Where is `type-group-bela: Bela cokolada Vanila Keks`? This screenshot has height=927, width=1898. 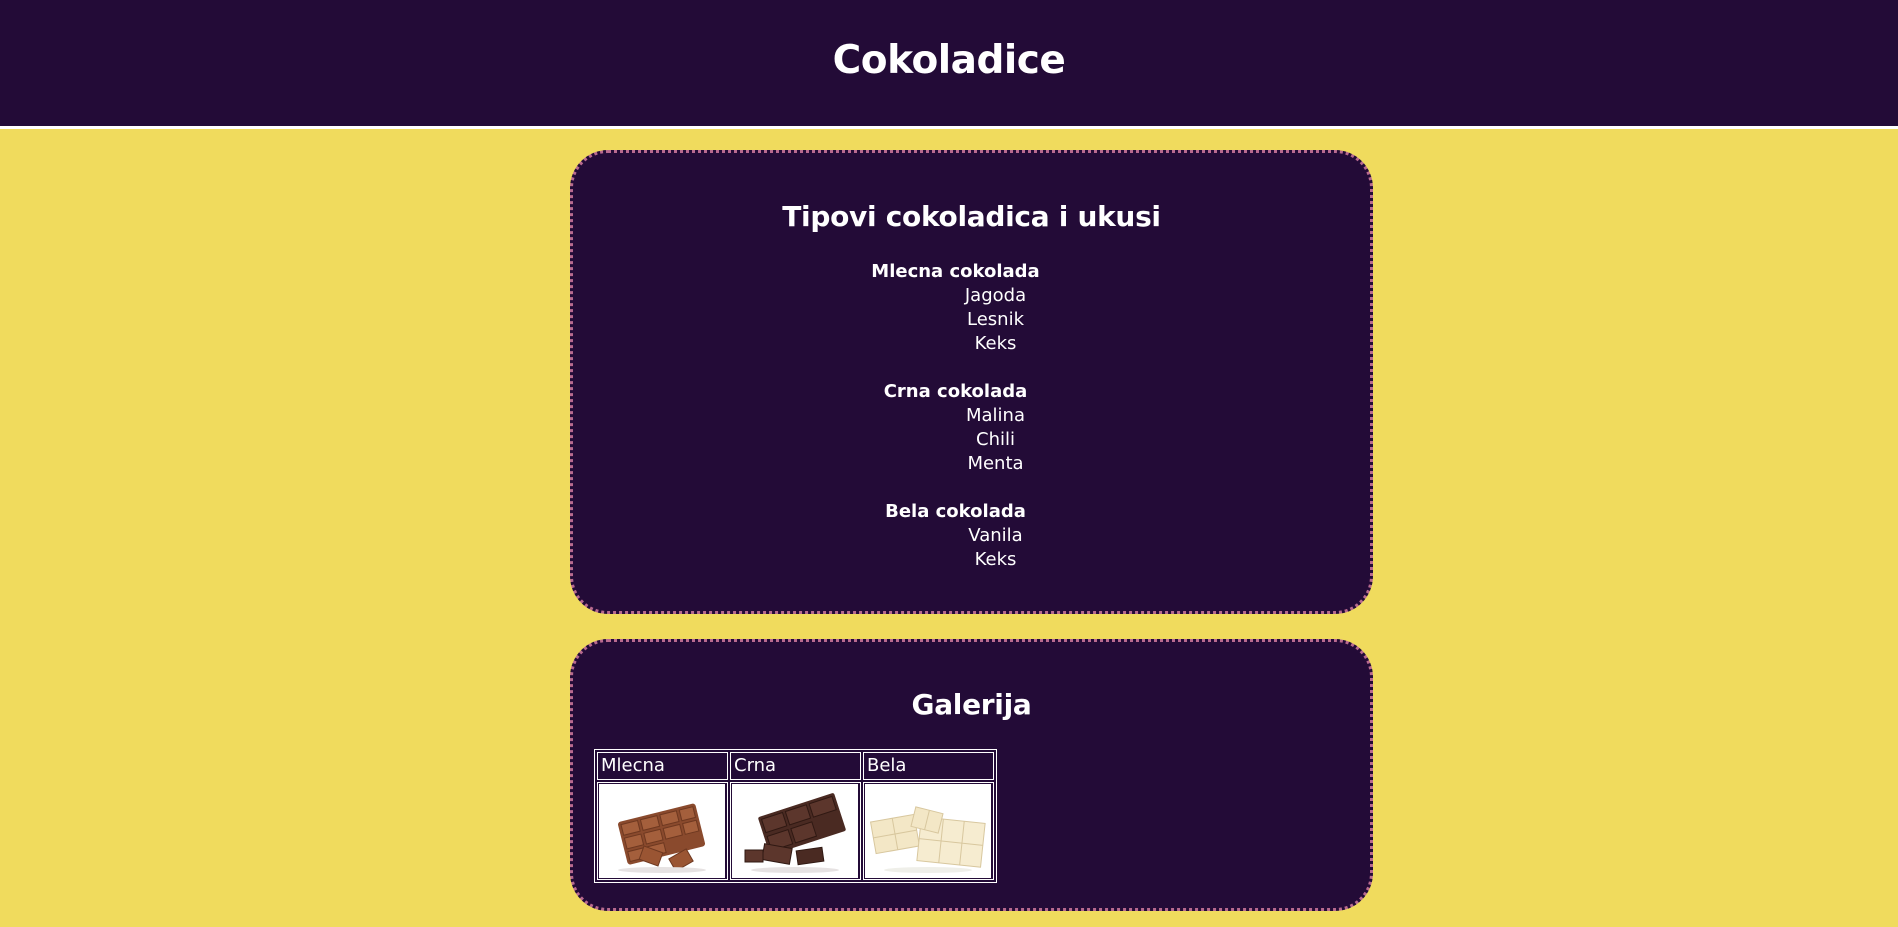
type-group-bela: Bela cokolada Vanila Keks is located at coordinates (971, 536).